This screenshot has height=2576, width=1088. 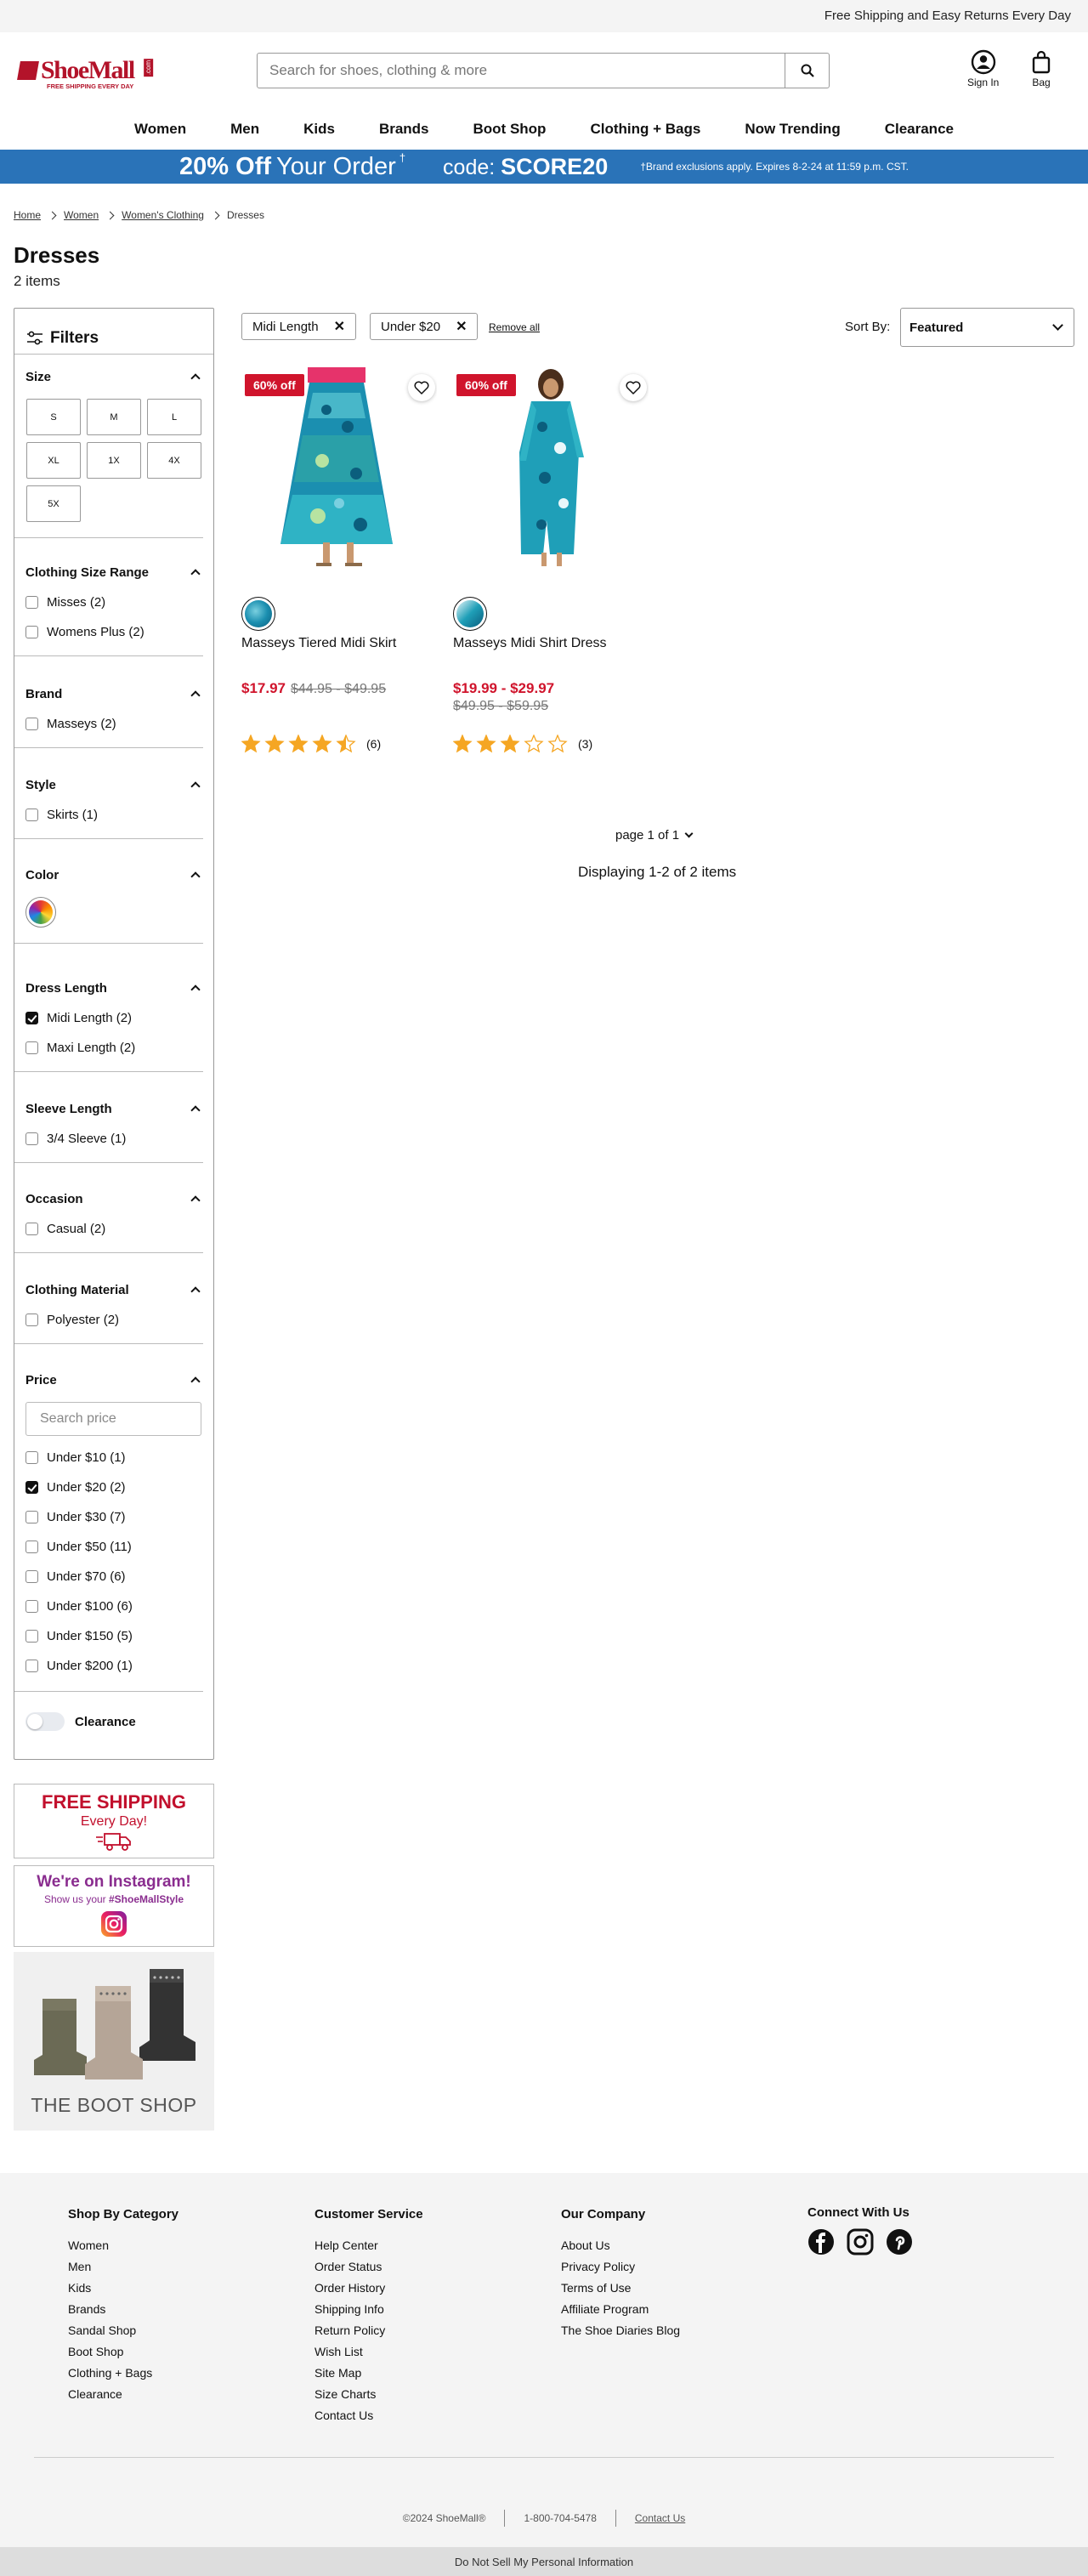 I want to click on filter-dress-length-toggle: Dress Length, so click(x=114, y=987).